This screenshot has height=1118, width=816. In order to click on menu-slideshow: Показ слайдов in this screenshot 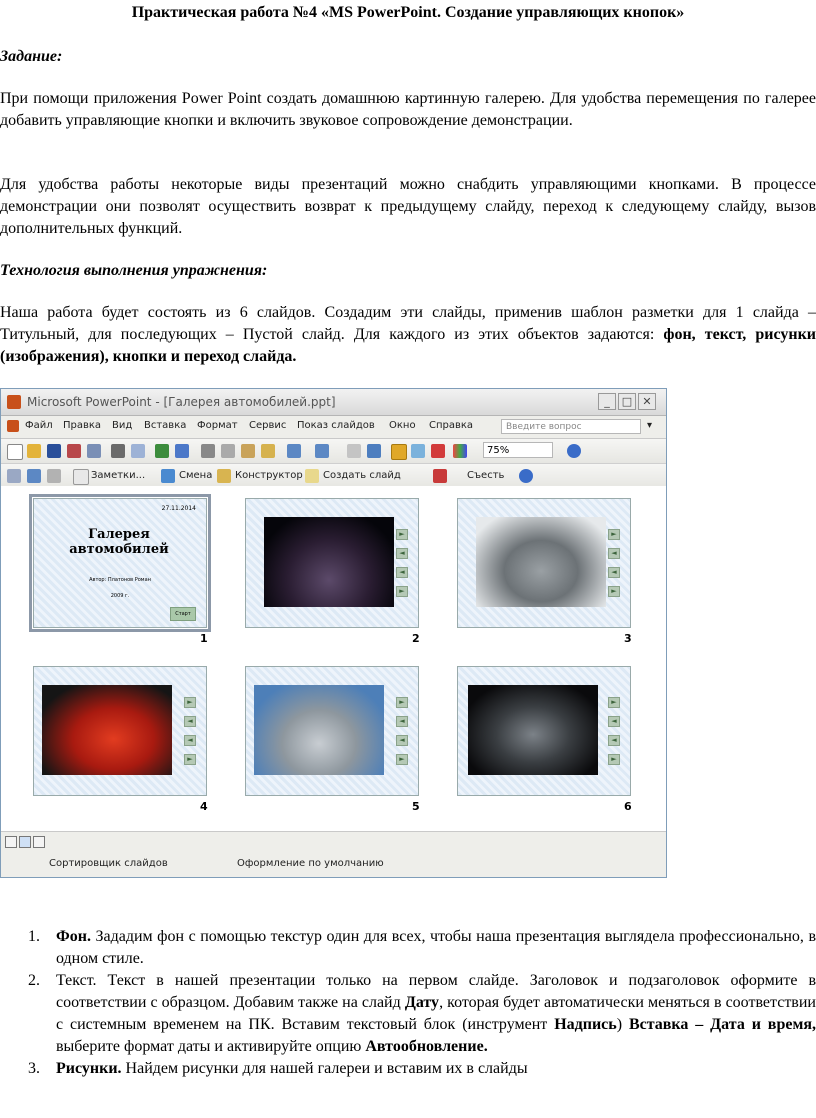, I will do `click(336, 425)`.